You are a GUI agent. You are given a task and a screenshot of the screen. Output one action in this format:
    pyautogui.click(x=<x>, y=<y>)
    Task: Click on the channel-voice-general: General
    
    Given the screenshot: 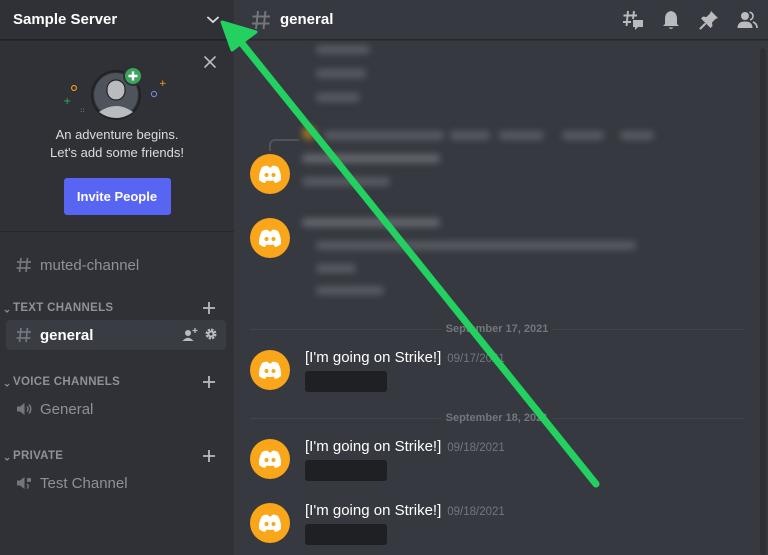 What is the action you would take?
    pyautogui.click(x=116, y=409)
    